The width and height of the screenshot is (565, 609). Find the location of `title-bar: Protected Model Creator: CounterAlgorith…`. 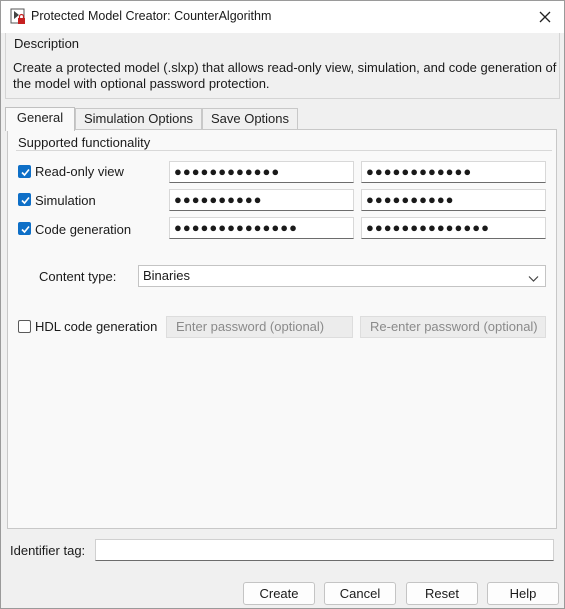

title-bar: Protected Model Creator: CounterAlgorith… is located at coordinates (282, 17).